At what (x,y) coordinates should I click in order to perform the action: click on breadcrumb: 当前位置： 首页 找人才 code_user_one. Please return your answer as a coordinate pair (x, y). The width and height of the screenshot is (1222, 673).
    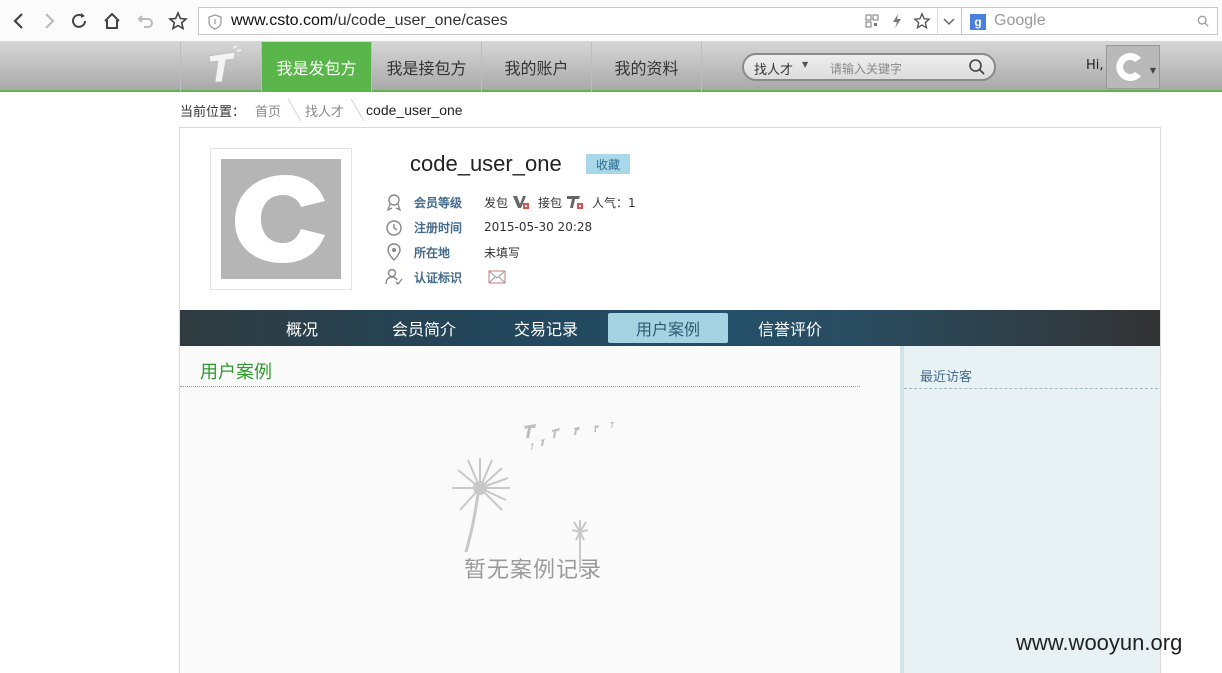
    Looking at the image, I should click on (321, 110).